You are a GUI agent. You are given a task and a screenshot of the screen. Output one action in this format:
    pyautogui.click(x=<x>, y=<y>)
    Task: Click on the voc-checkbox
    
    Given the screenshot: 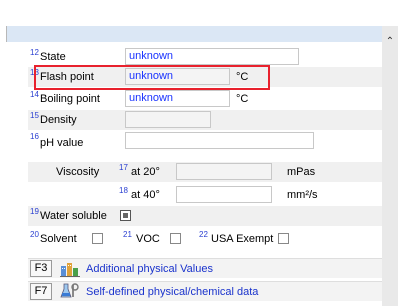 What is the action you would take?
    pyautogui.click(x=175, y=238)
    